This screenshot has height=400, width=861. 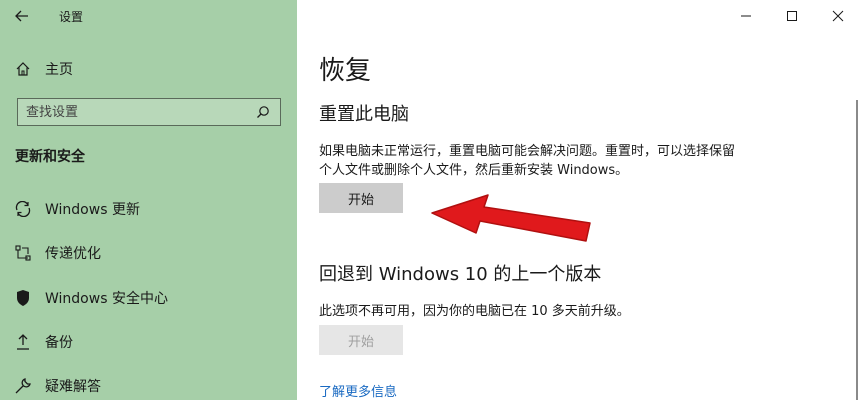 I want to click on sidebar-item-windows-security: Windows 安全中心, so click(x=91, y=298).